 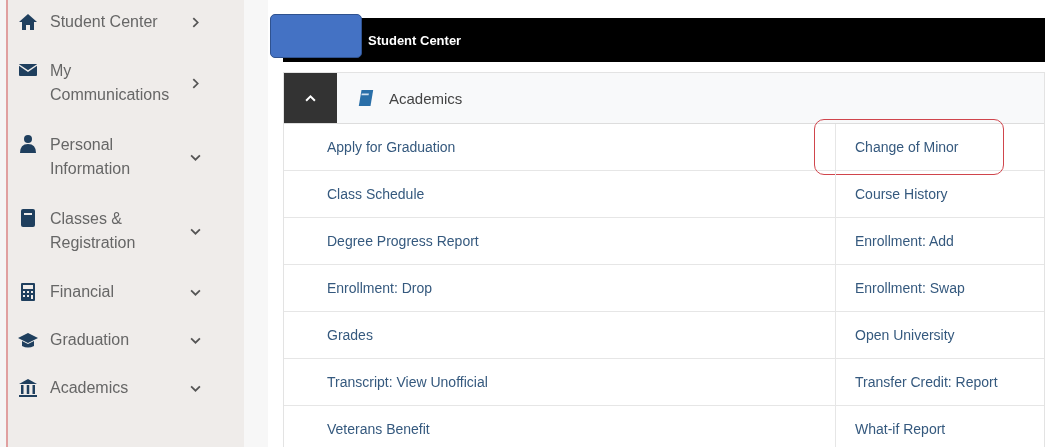 I want to click on menu-link: Change of Minor, so click(x=909, y=147).